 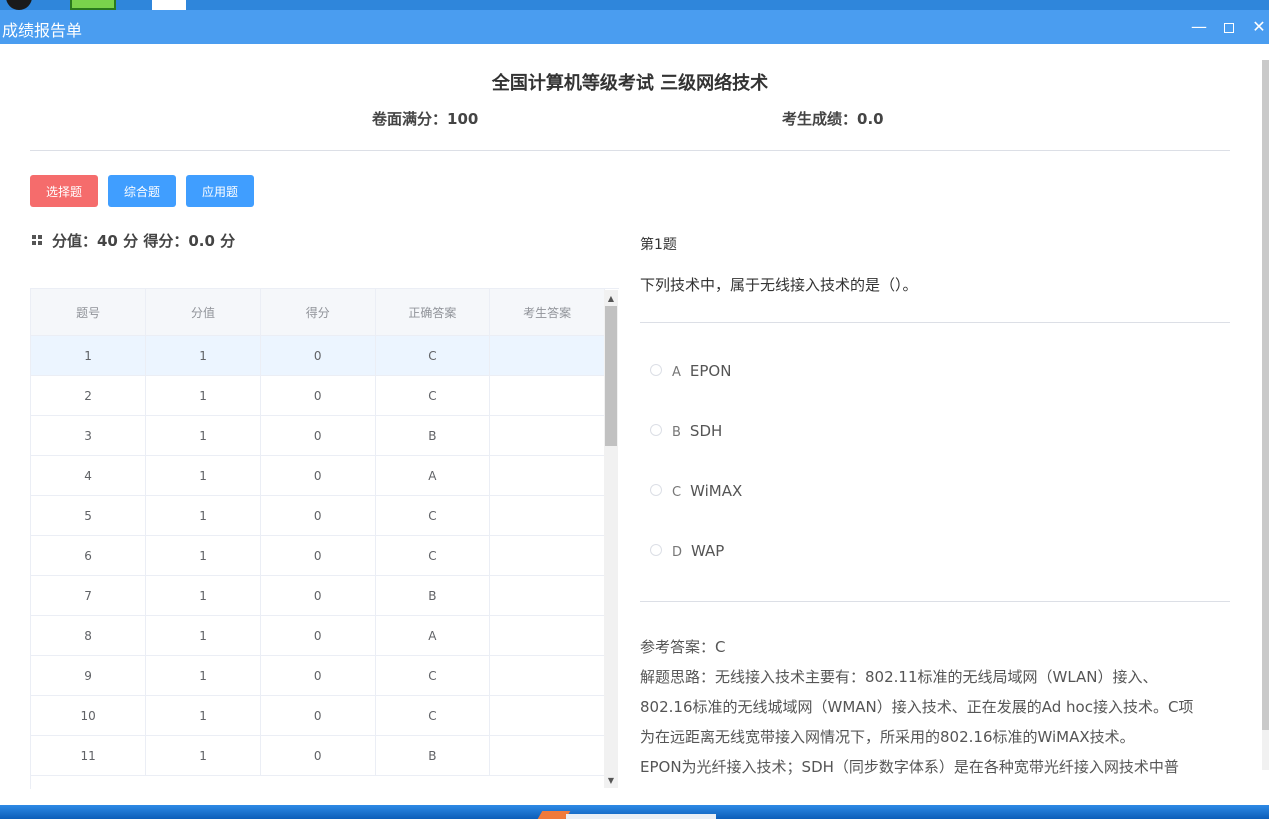 I want to click on table-row: 310B, so click(x=318, y=435).